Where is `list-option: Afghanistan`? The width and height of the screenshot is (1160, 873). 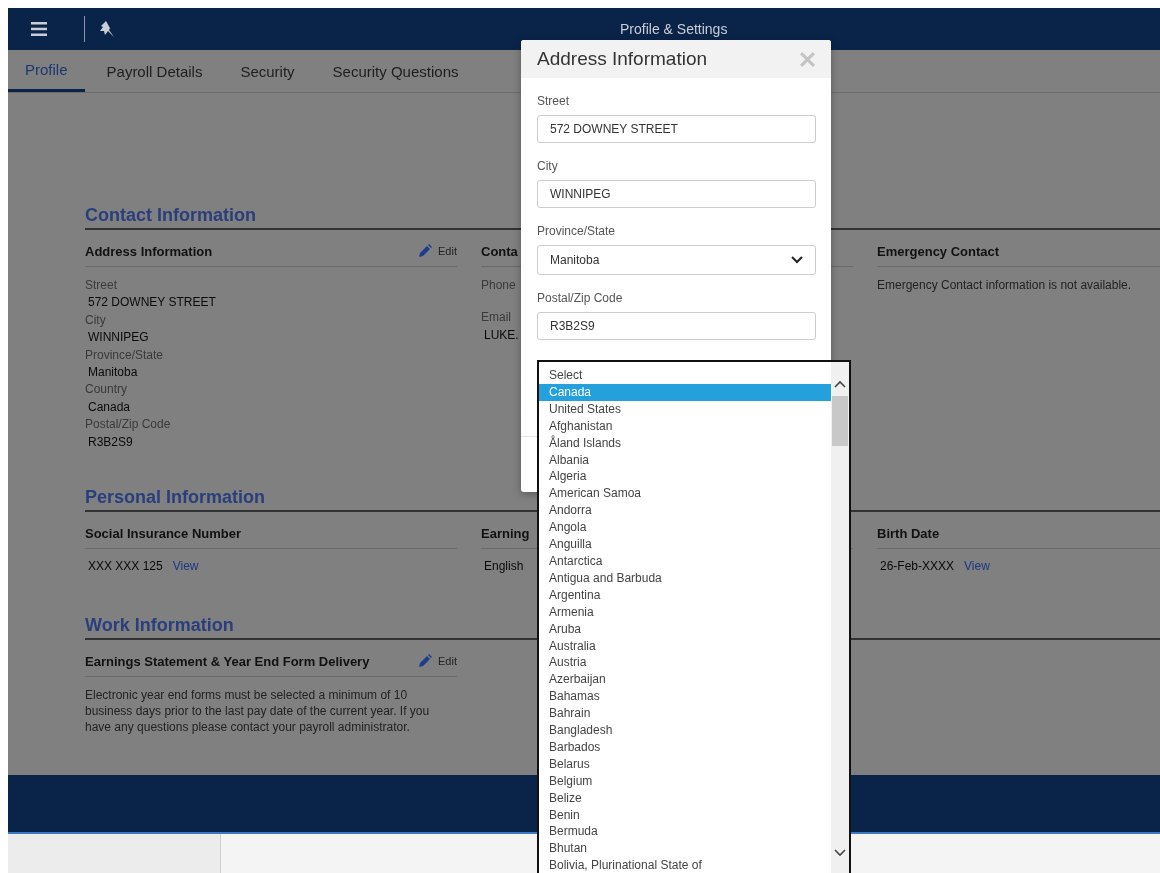 list-option: Afghanistan is located at coordinates (685, 426).